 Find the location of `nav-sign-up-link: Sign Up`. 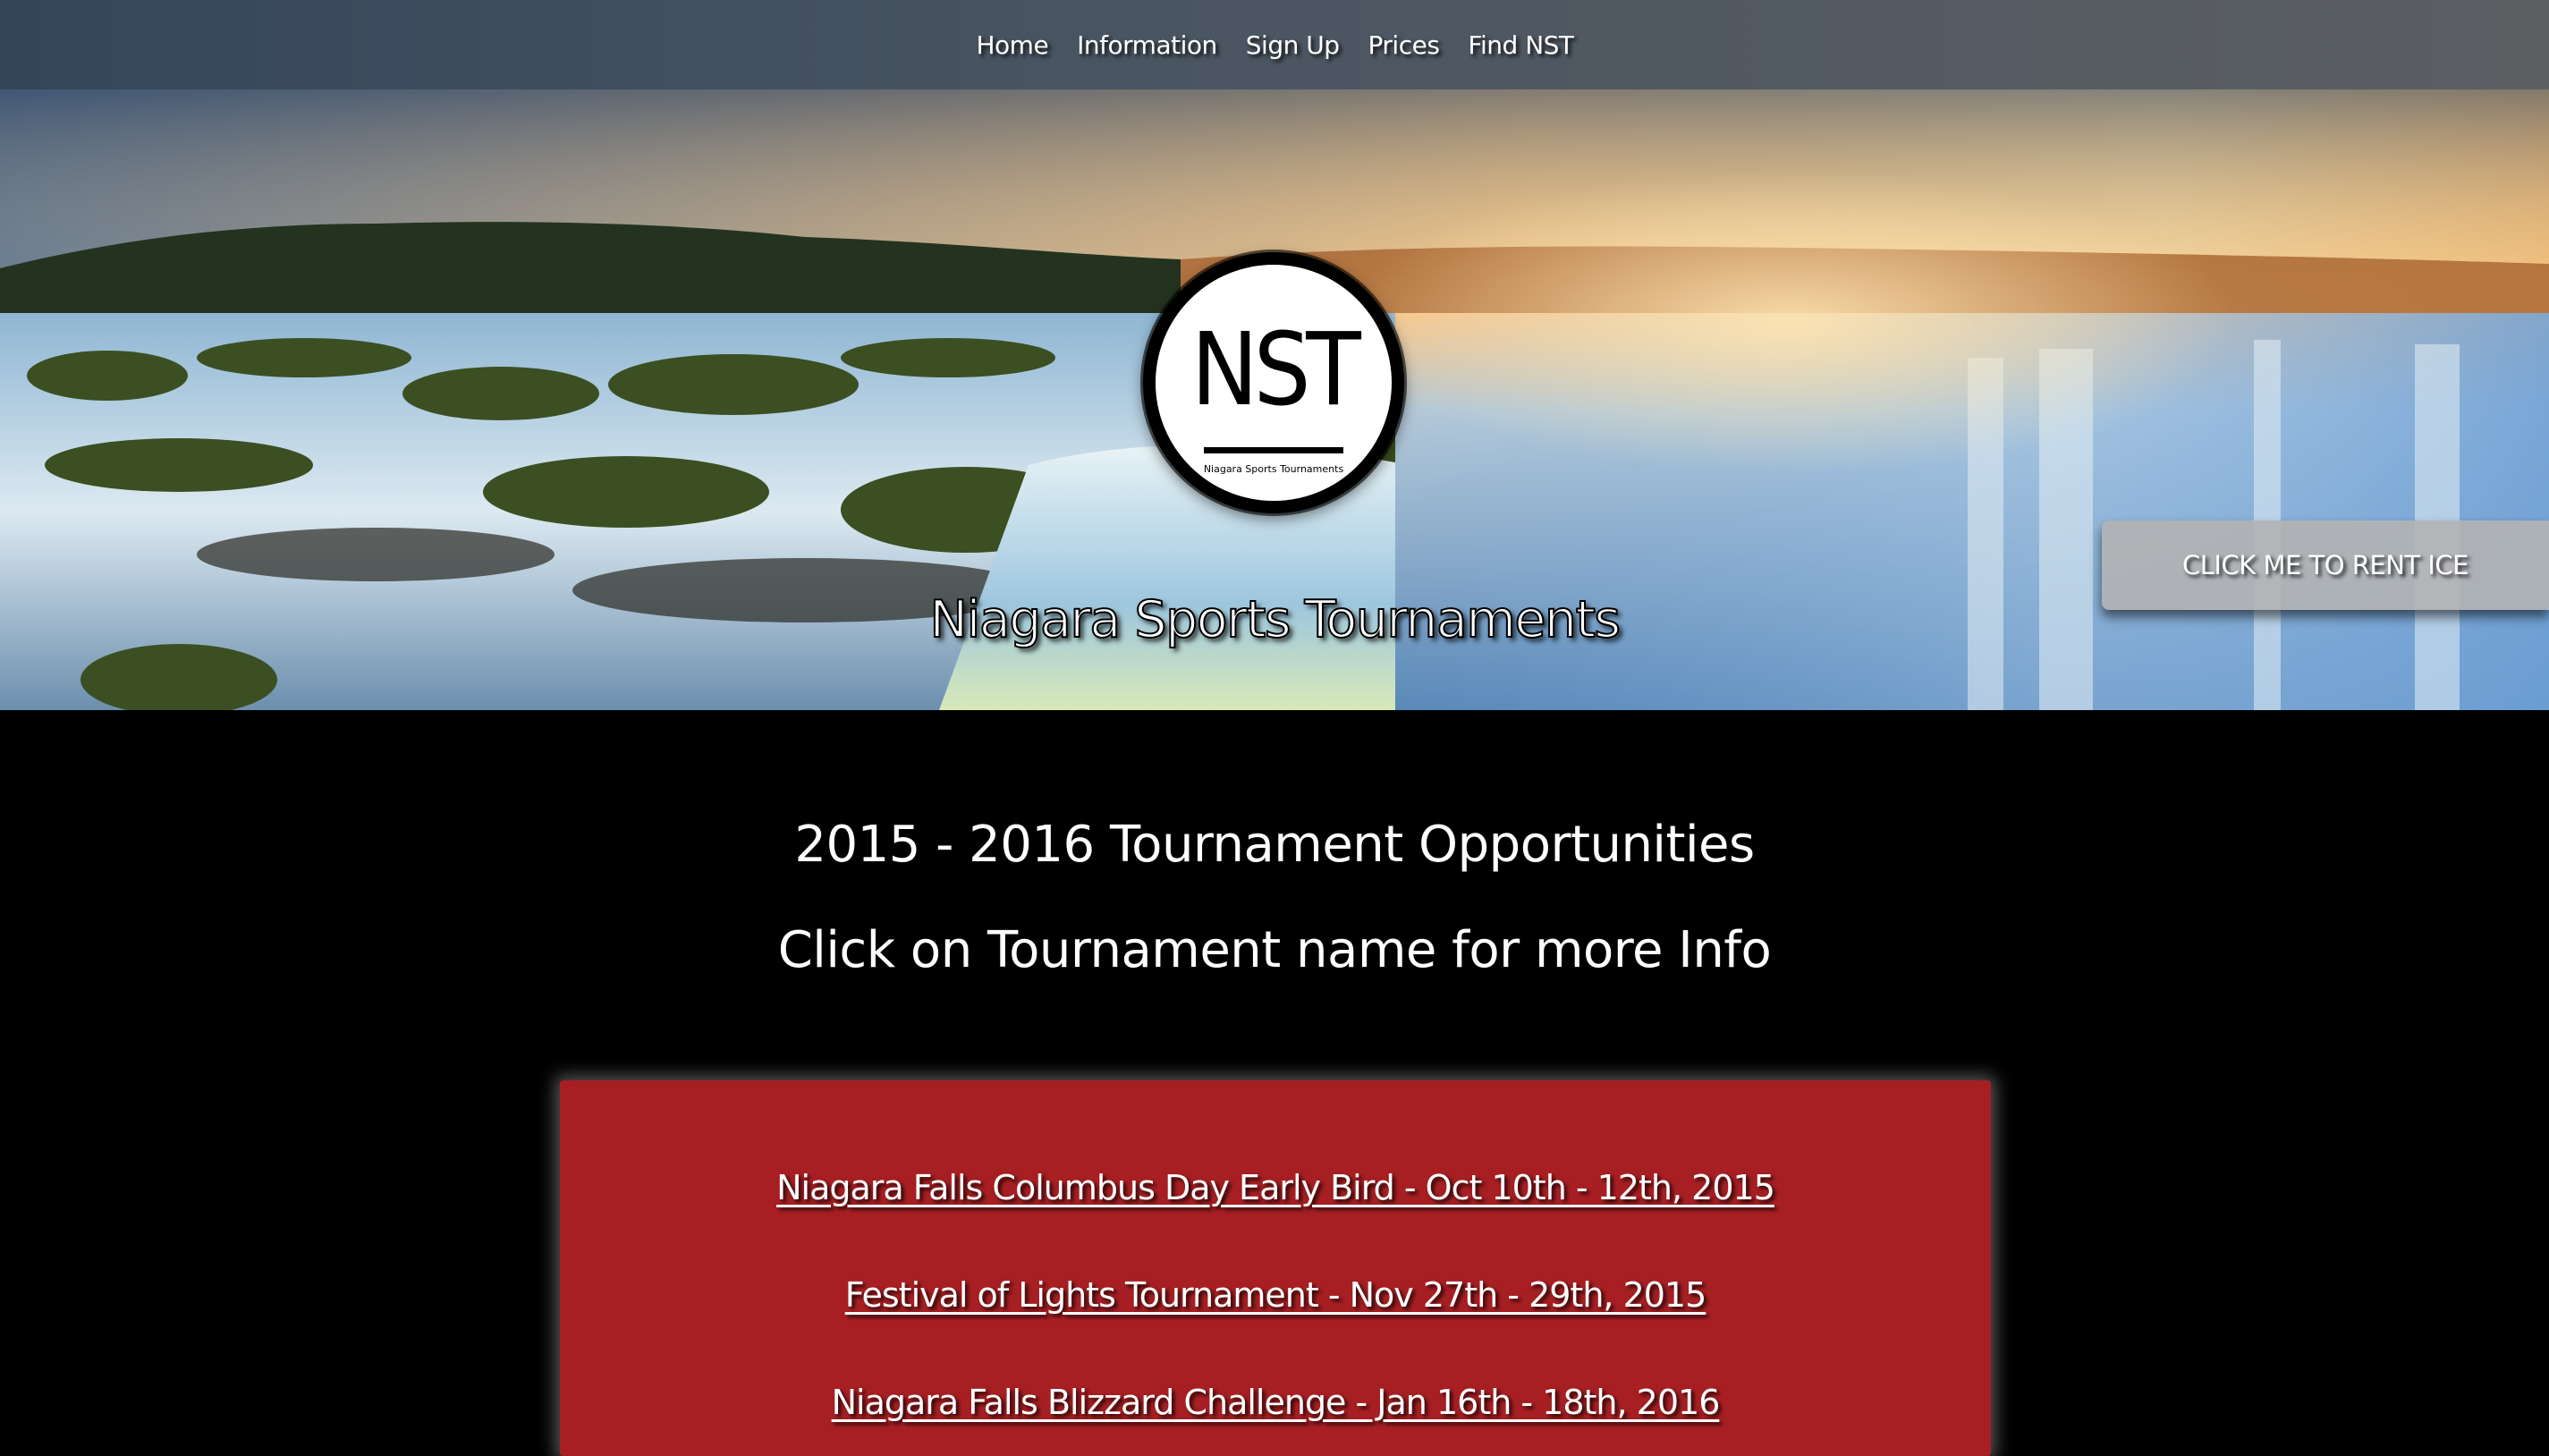

nav-sign-up-link: Sign Up is located at coordinates (1293, 45).